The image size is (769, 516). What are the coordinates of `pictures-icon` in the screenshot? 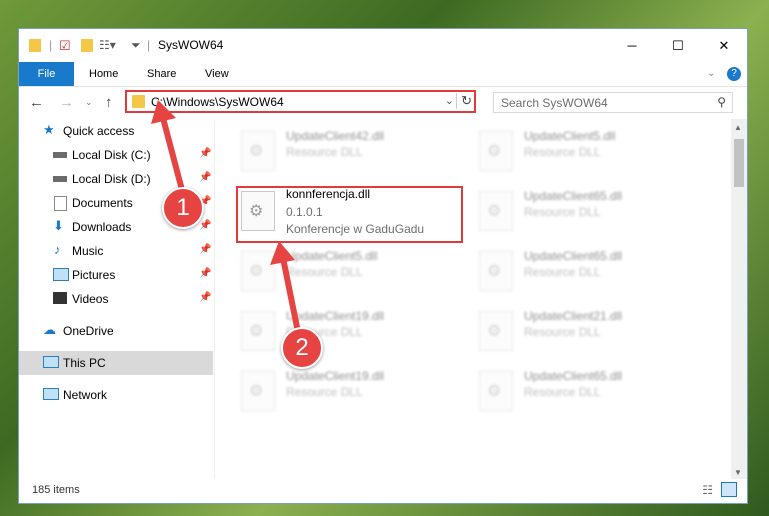 It's located at (61, 274).